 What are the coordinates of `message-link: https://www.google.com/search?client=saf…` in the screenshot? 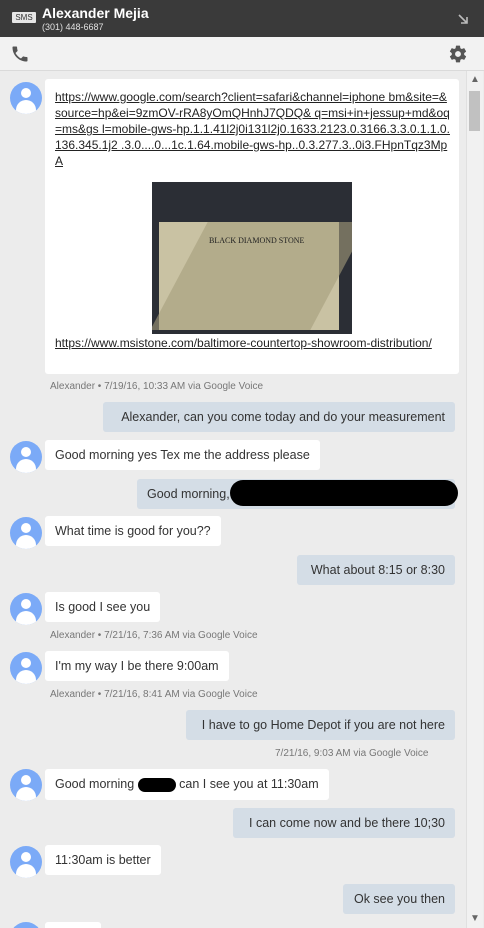 It's located at (253, 129).